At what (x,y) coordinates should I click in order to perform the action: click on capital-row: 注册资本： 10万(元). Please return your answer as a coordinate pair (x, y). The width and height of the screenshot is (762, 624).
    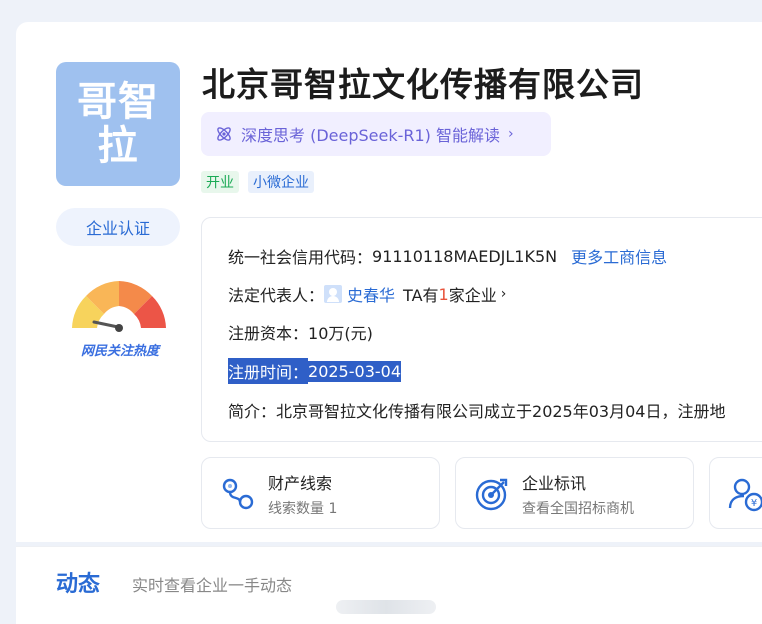
    Looking at the image, I should click on (300, 332).